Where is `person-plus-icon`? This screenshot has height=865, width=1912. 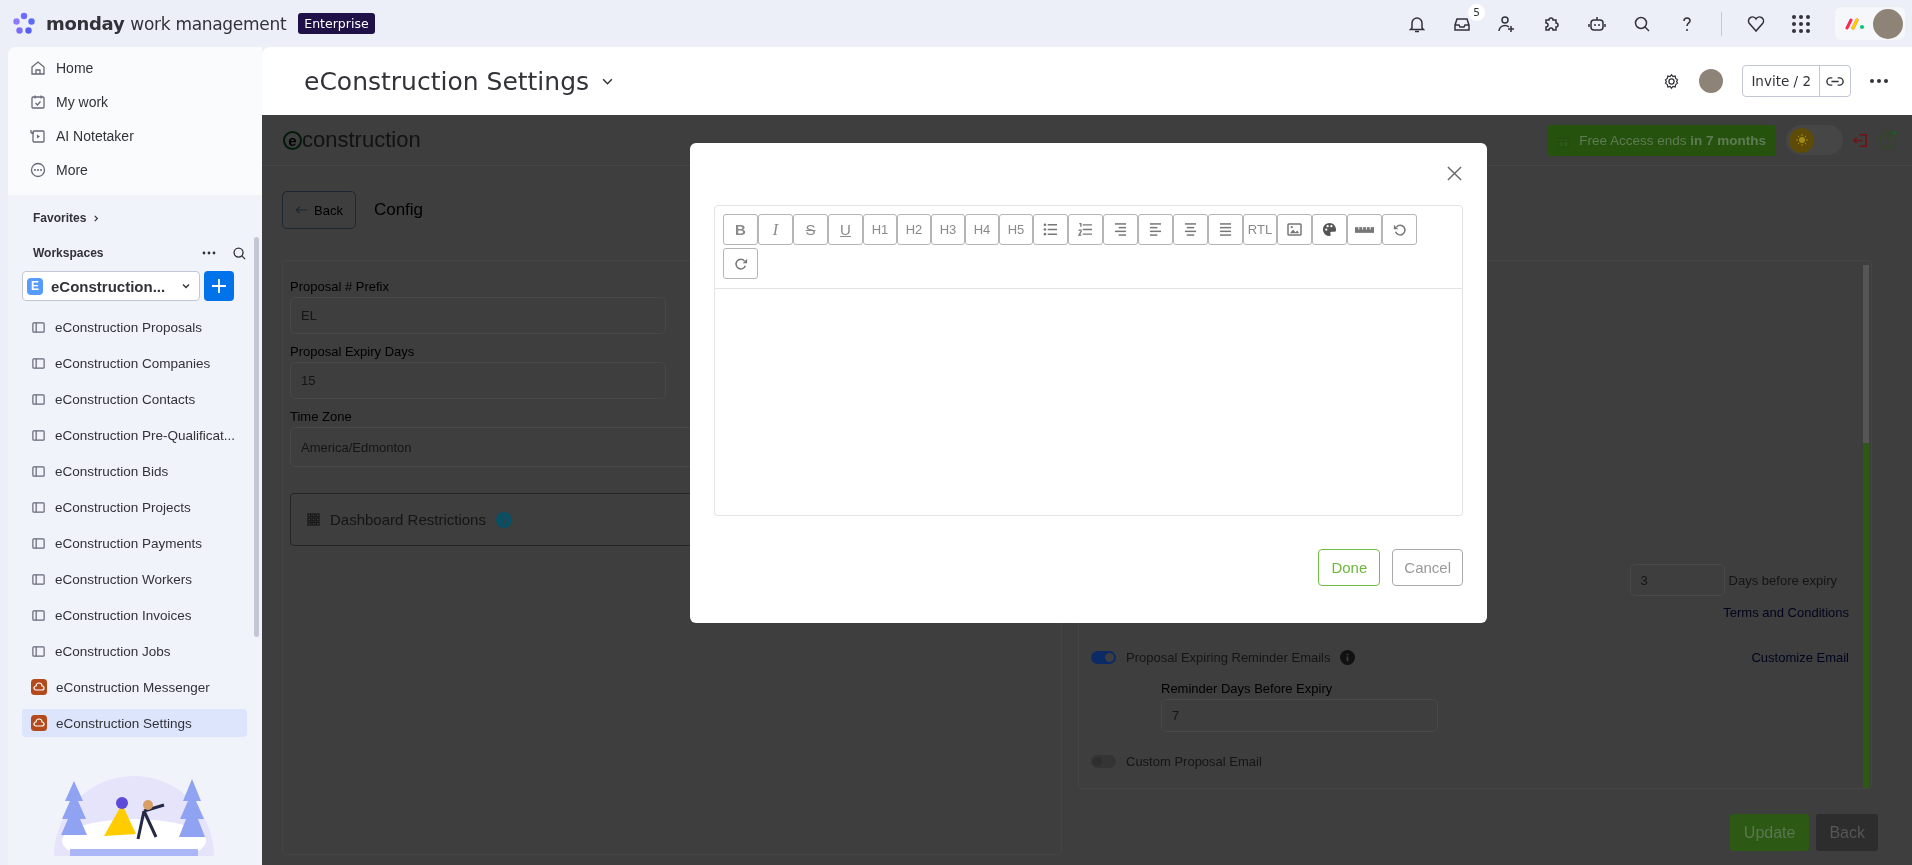
person-plus-icon is located at coordinates (1507, 23).